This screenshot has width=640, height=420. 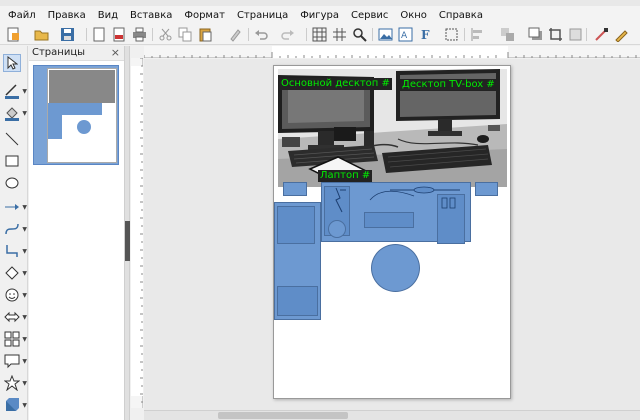 What do you see at coordinates (77, 233) in the screenshot?
I see `pages-panel: Страницы ×` at bounding box center [77, 233].